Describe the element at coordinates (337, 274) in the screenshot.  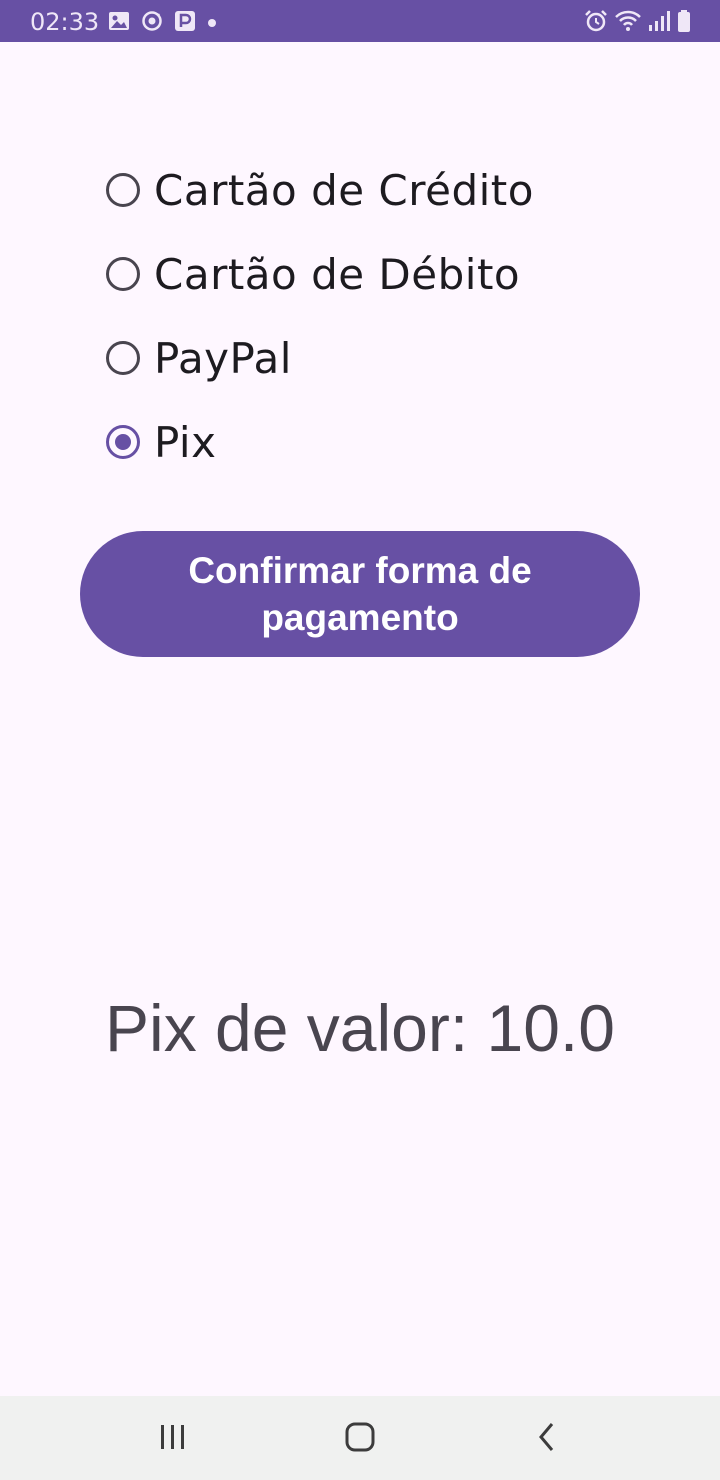
I see `radio-label-debit-card: Cartão de Débito` at that location.